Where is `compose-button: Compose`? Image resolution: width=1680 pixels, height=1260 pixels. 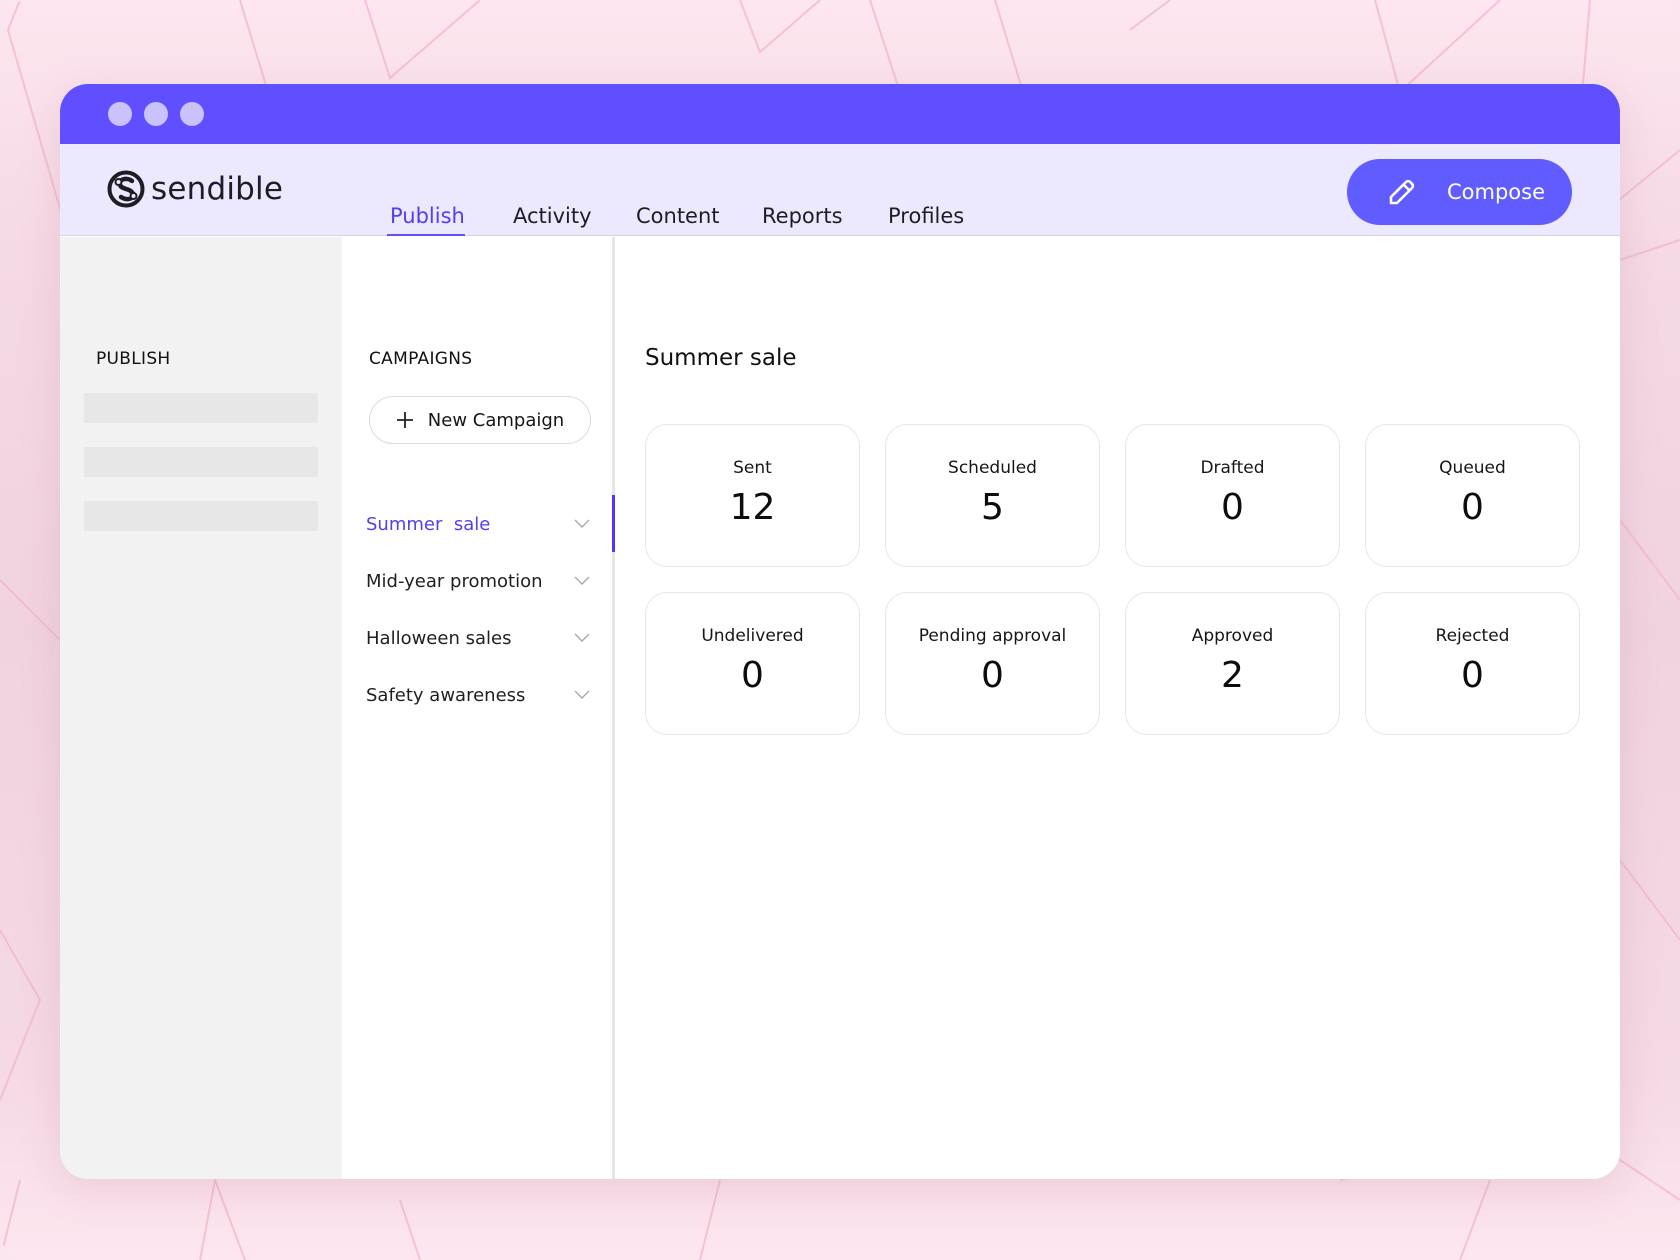 compose-button: Compose is located at coordinates (1459, 192).